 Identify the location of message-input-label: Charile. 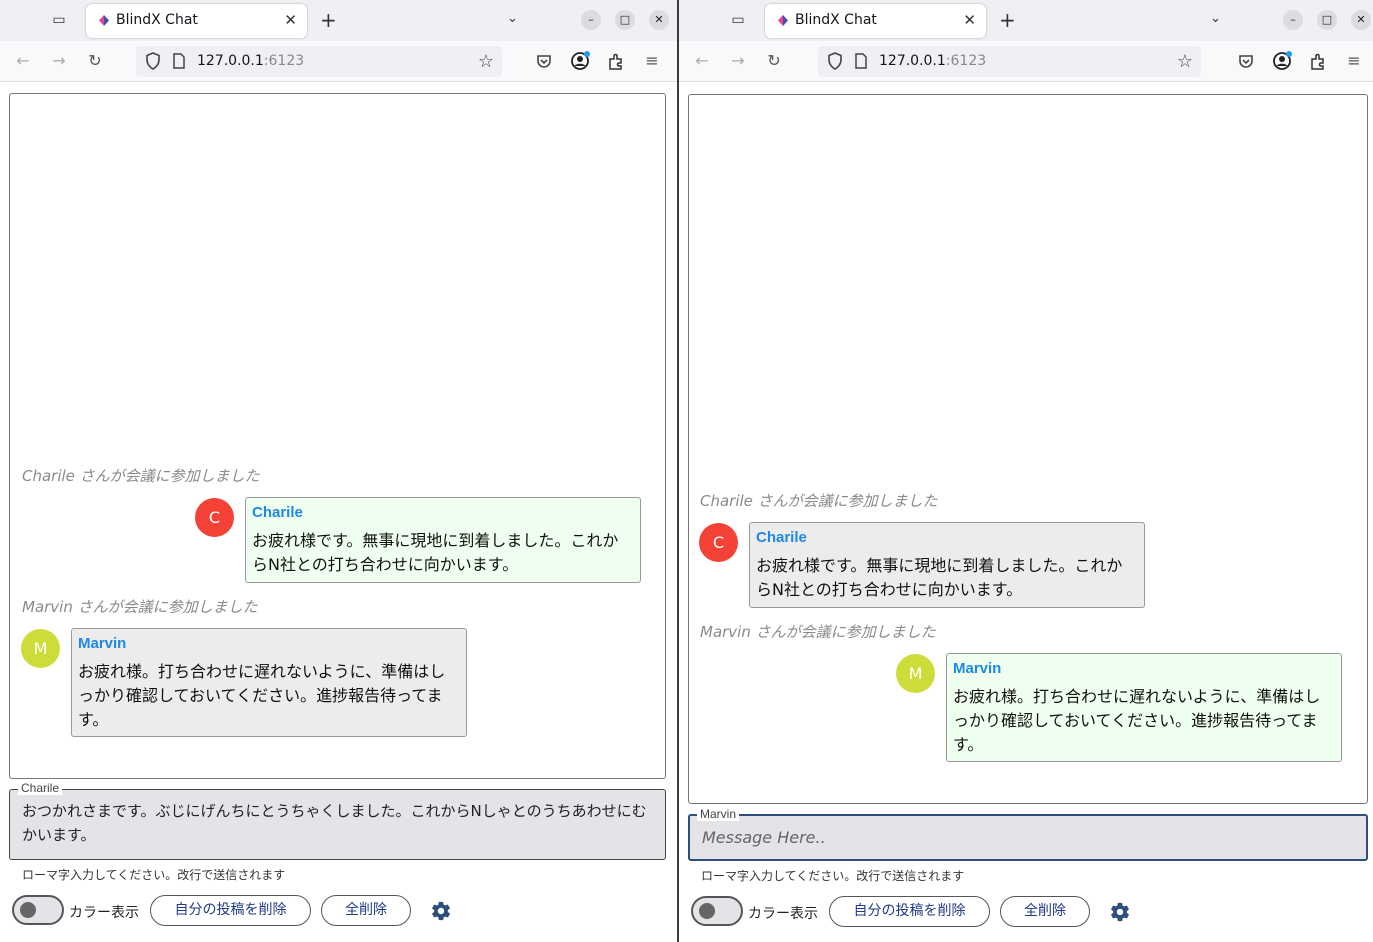
(40, 788).